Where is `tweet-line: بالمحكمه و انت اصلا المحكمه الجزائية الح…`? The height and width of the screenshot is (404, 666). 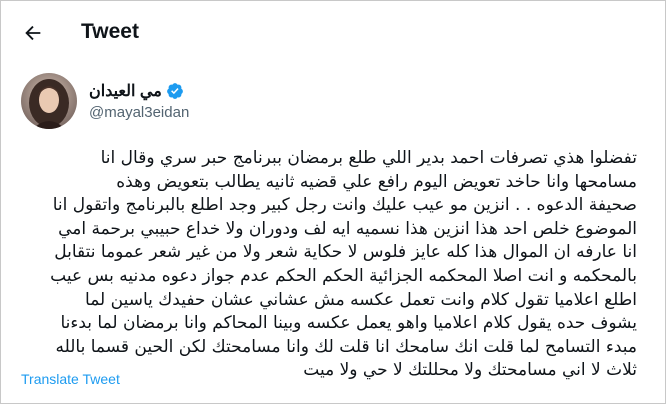 tweet-line: بالمحكمه و انت اصلا المحكمه الجزائية الح… is located at coordinates (343, 275).